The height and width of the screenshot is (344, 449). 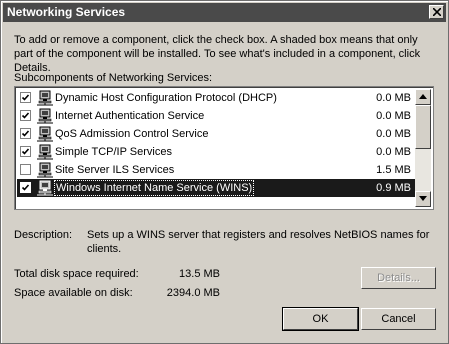 What do you see at coordinates (217, 134) in the screenshot?
I see `component-row: QoS Admission Control Service 0.0 MB` at bounding box center [217, 134].